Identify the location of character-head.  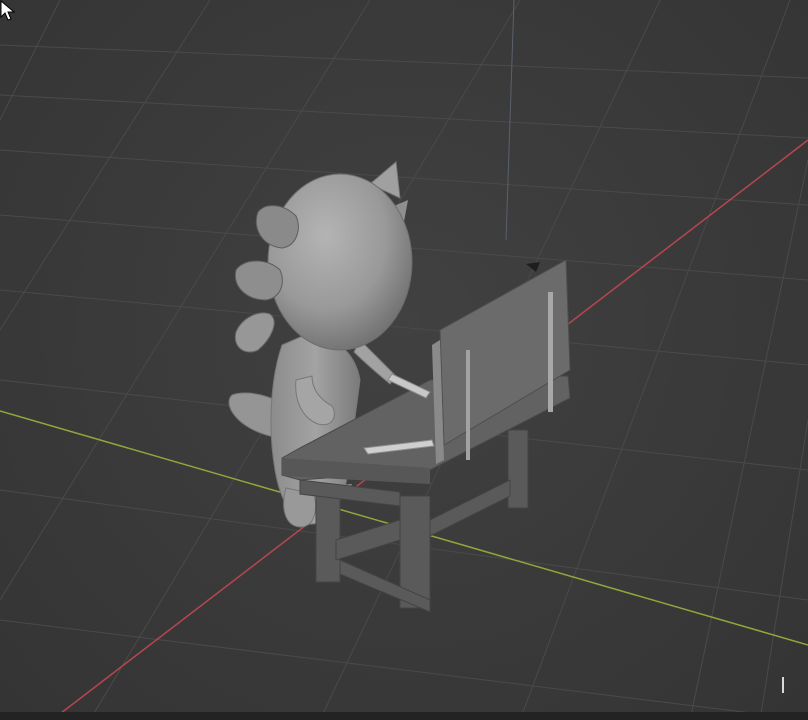
(340, 262).